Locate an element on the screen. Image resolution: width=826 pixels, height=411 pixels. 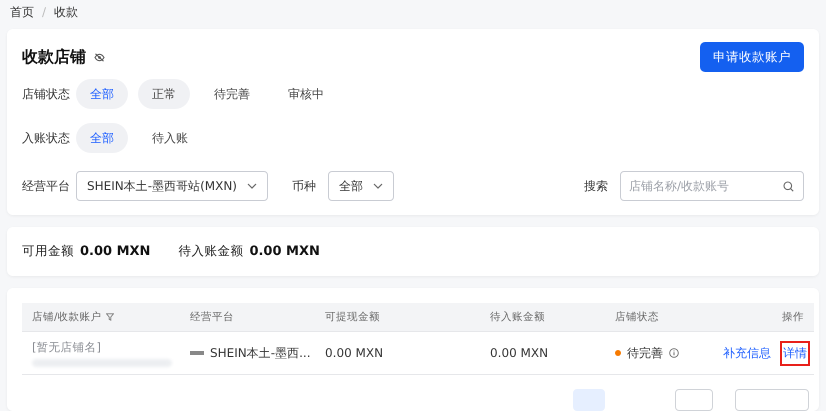
info-icon is located at coordinates (674, 353).